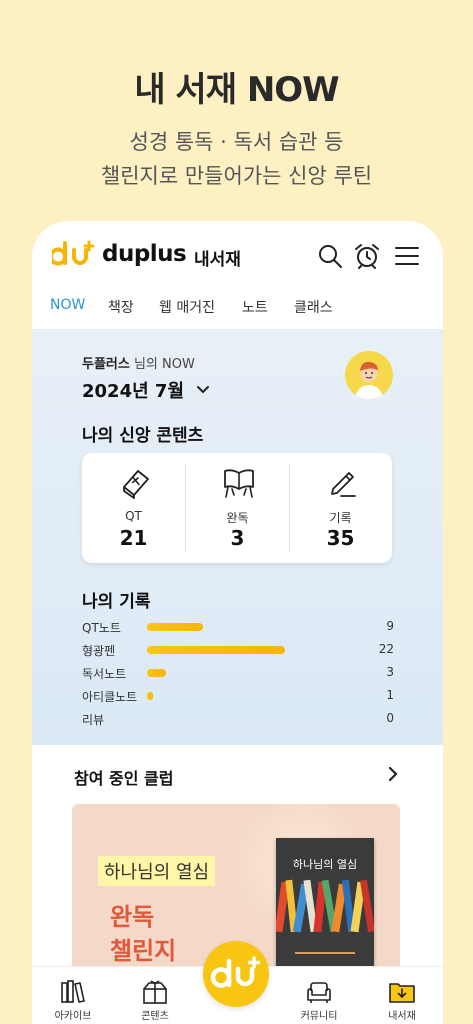 Image resolution: width=473 pixels, height=1024 pixels. What do you see at coordinates (236, 90) in the screenshot?
I see `promo-title: 내 서재 NOW` at bounding box center [236, 90].